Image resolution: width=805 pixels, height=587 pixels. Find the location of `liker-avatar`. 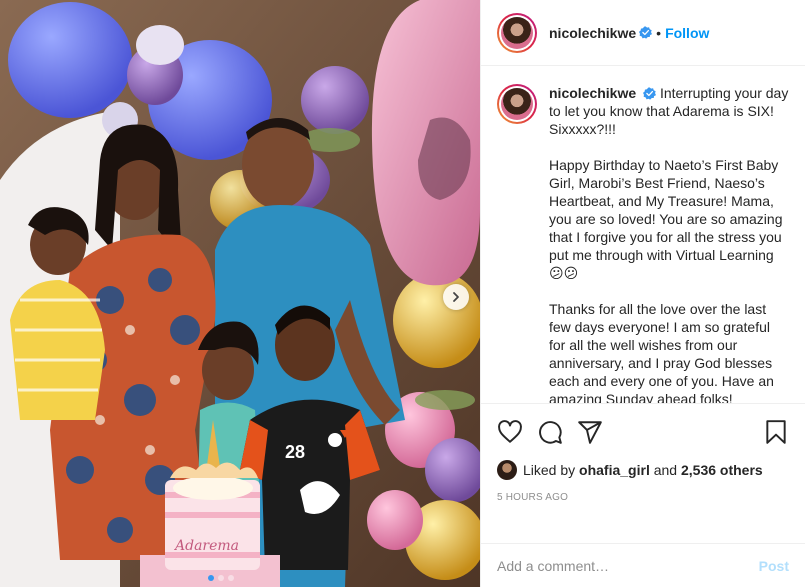

liker-avatar is located at coordinates (507, 470).